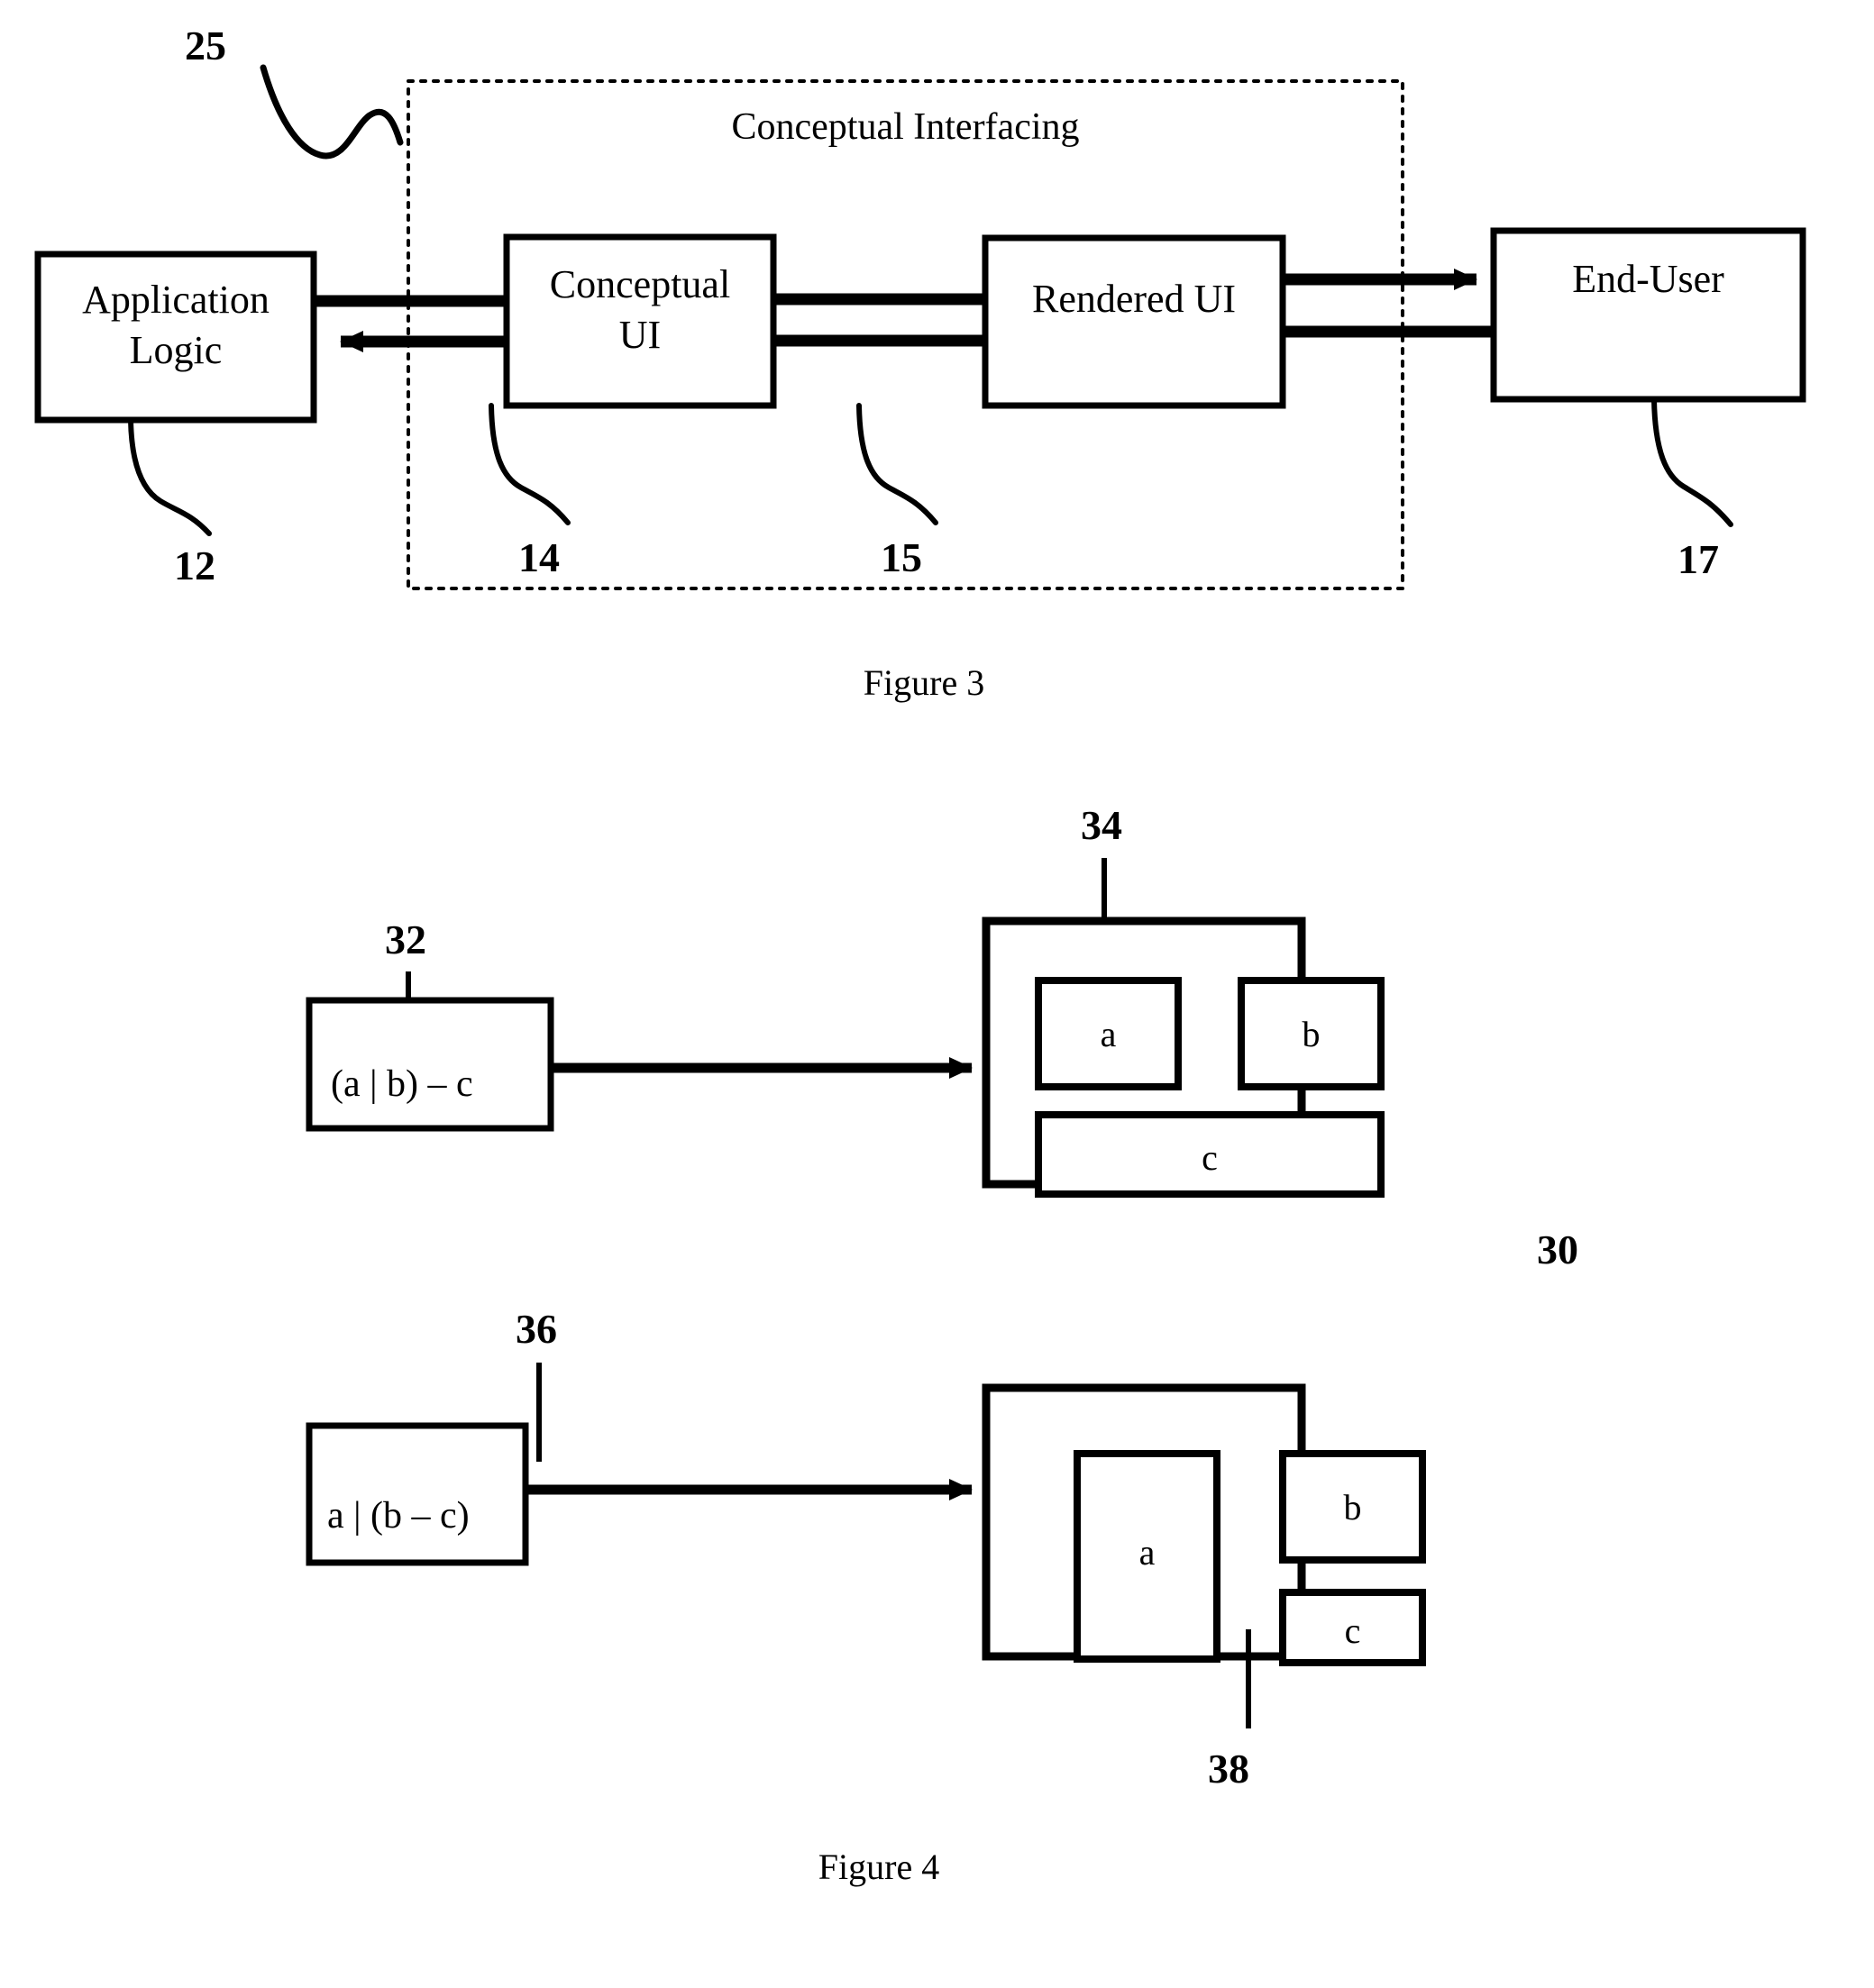 The height and width of the screenshot is (1988, 1874). What do you see at coordinates (924, 682) in the screenshot?
I see `figure-3-caption: Figure 3` at bounding box center [924, 682].